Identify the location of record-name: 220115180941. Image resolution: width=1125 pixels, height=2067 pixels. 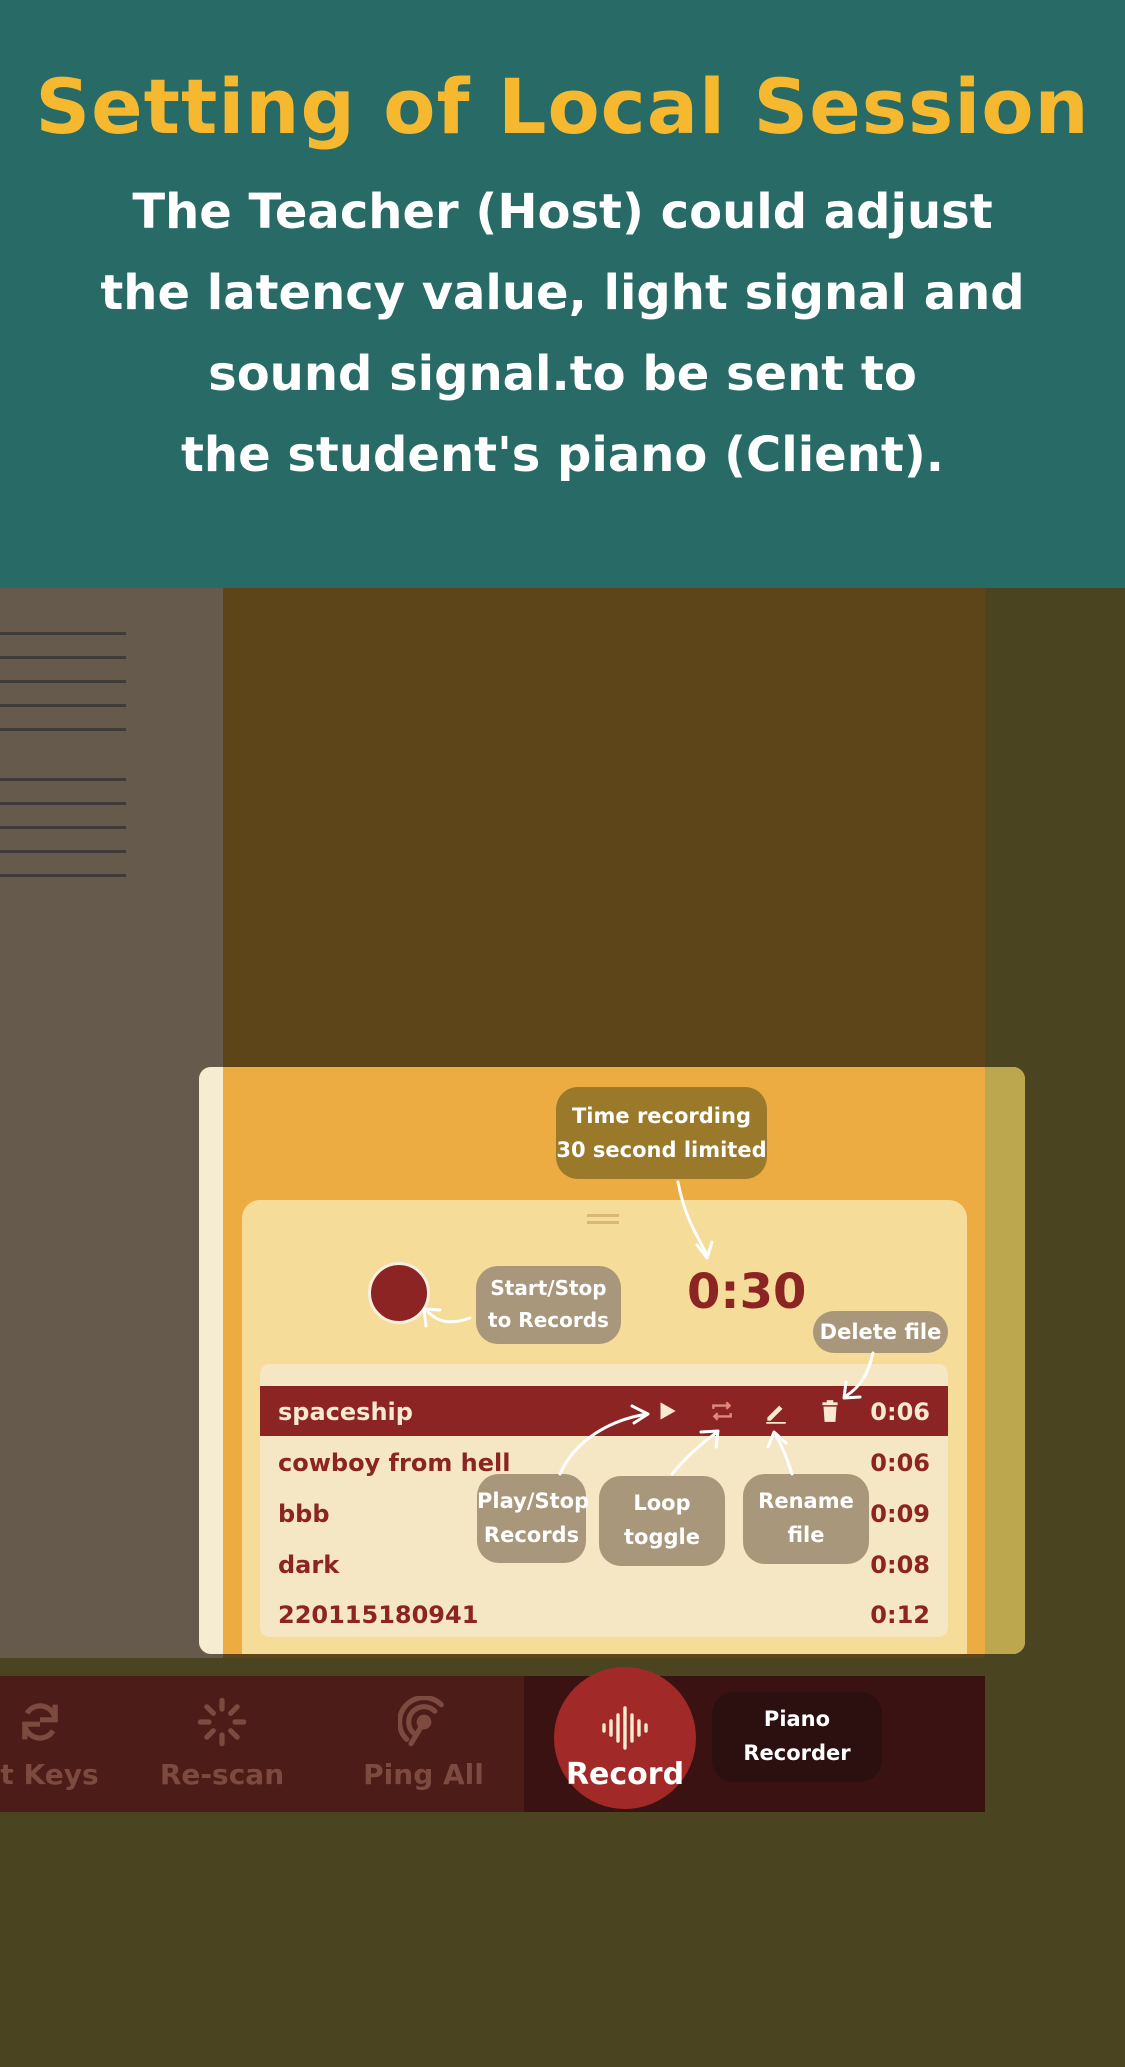
(378, 1615).